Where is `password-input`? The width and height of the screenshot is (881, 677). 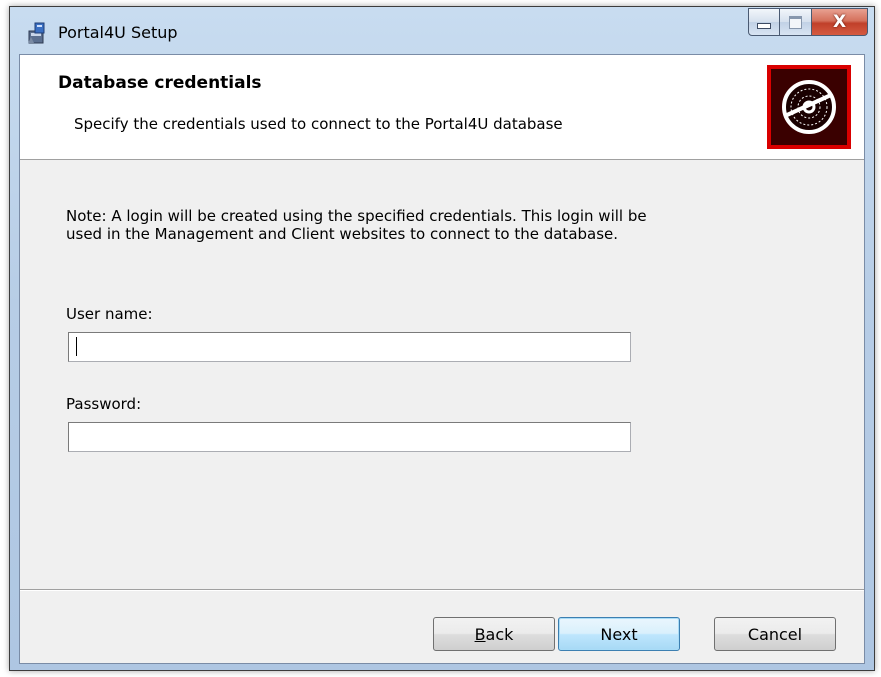
password-input is located at coordinates (349, 437).